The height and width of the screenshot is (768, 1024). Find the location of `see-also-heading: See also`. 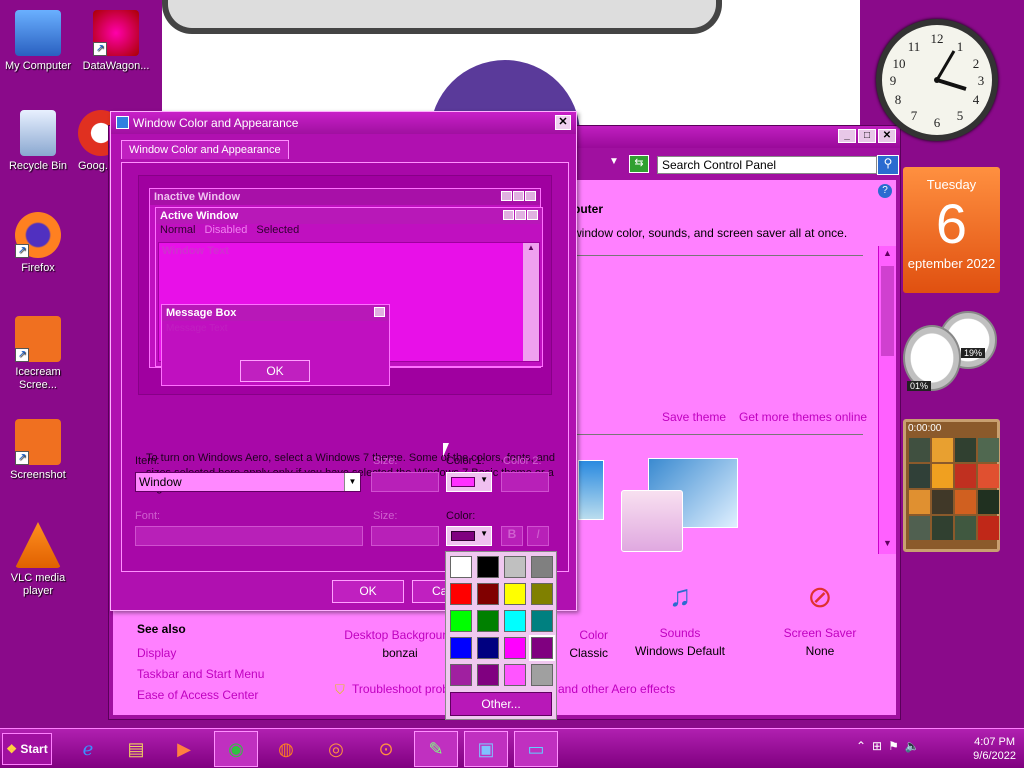

see-also-heading: See also is located at coordinates (161, 629).